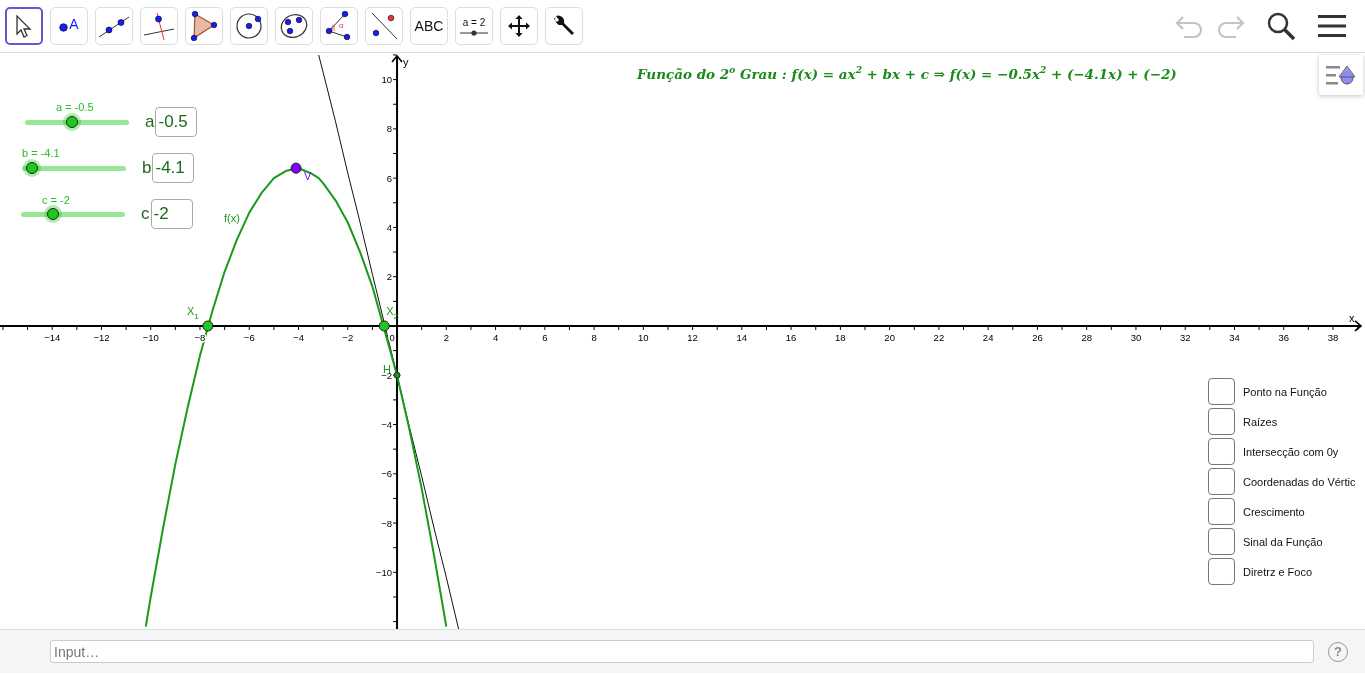  What do you see at coordinates (173, 168) in the screenshot?
I see `input-field: -4.1` at bounding box center [173, 168].